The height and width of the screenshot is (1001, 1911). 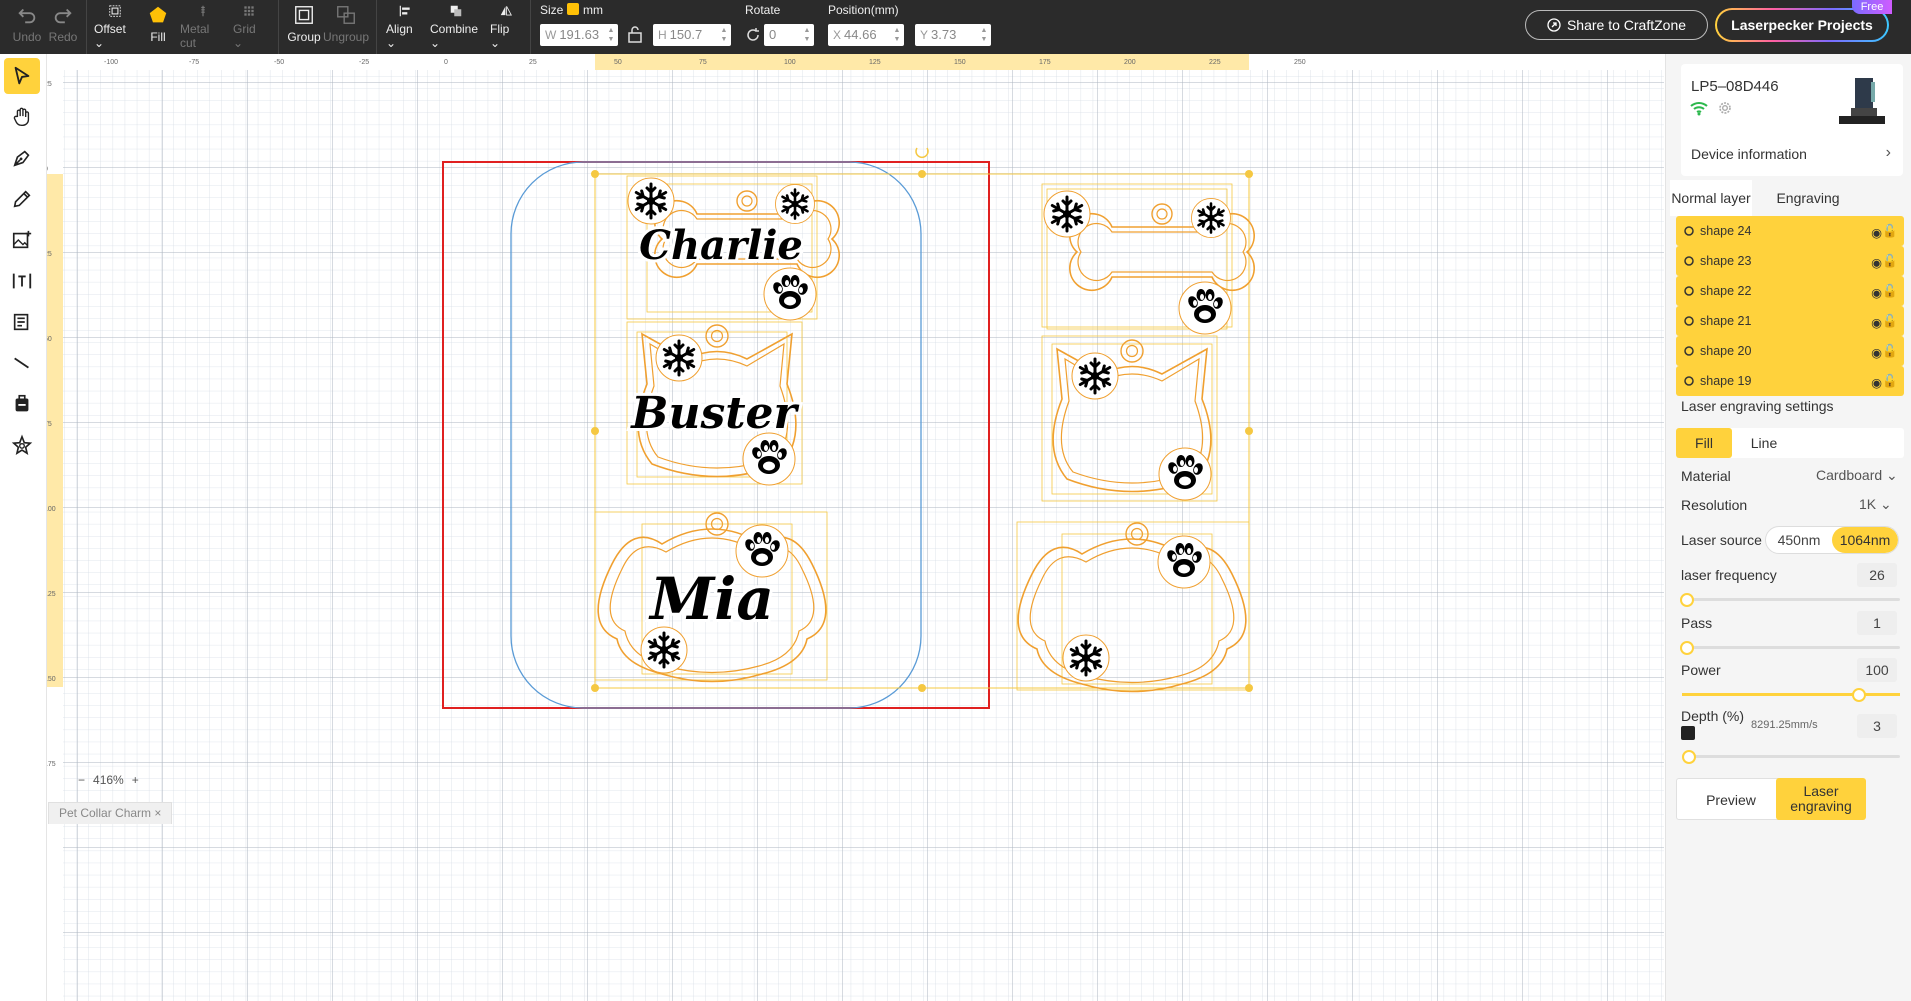 What do you see at coordinates (1688, 733) in the screenshot?
I see `depth-link-icon` at bounding box center [1688, 733].